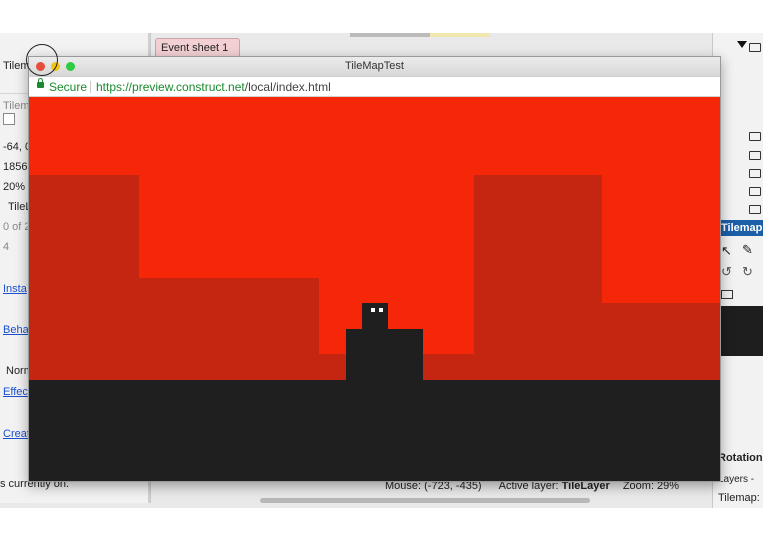  I want to click on secure-label: Secure, so click(68, 87).